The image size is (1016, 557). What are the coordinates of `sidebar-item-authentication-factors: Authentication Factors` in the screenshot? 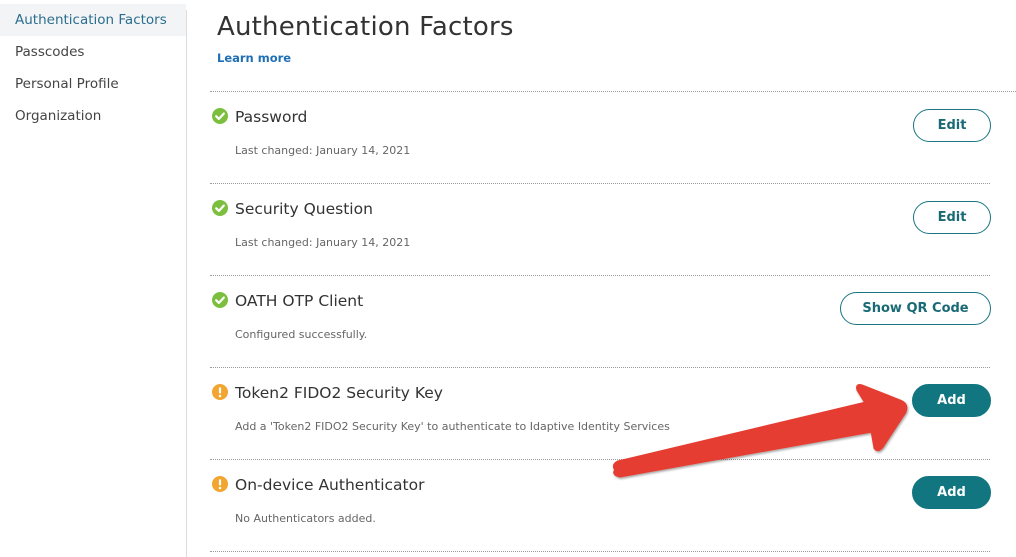 It's located at (93, 20).